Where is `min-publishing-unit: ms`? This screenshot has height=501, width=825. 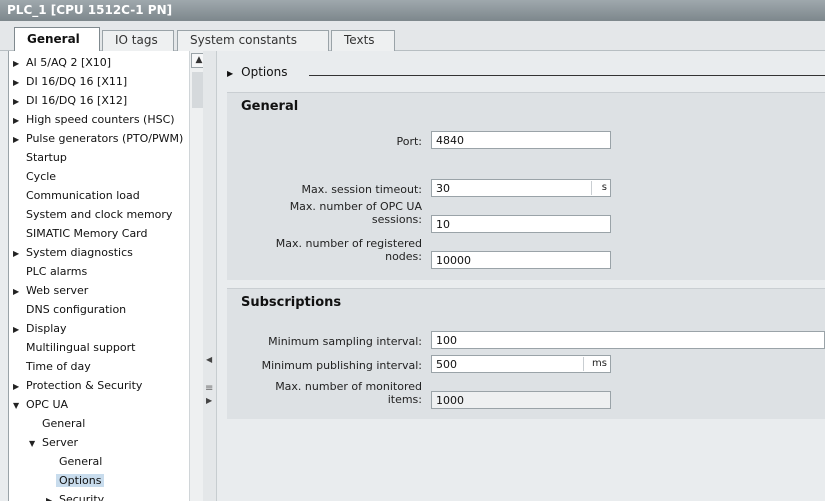
min-publishing-unit: ms is located at coordinates (596, 364).